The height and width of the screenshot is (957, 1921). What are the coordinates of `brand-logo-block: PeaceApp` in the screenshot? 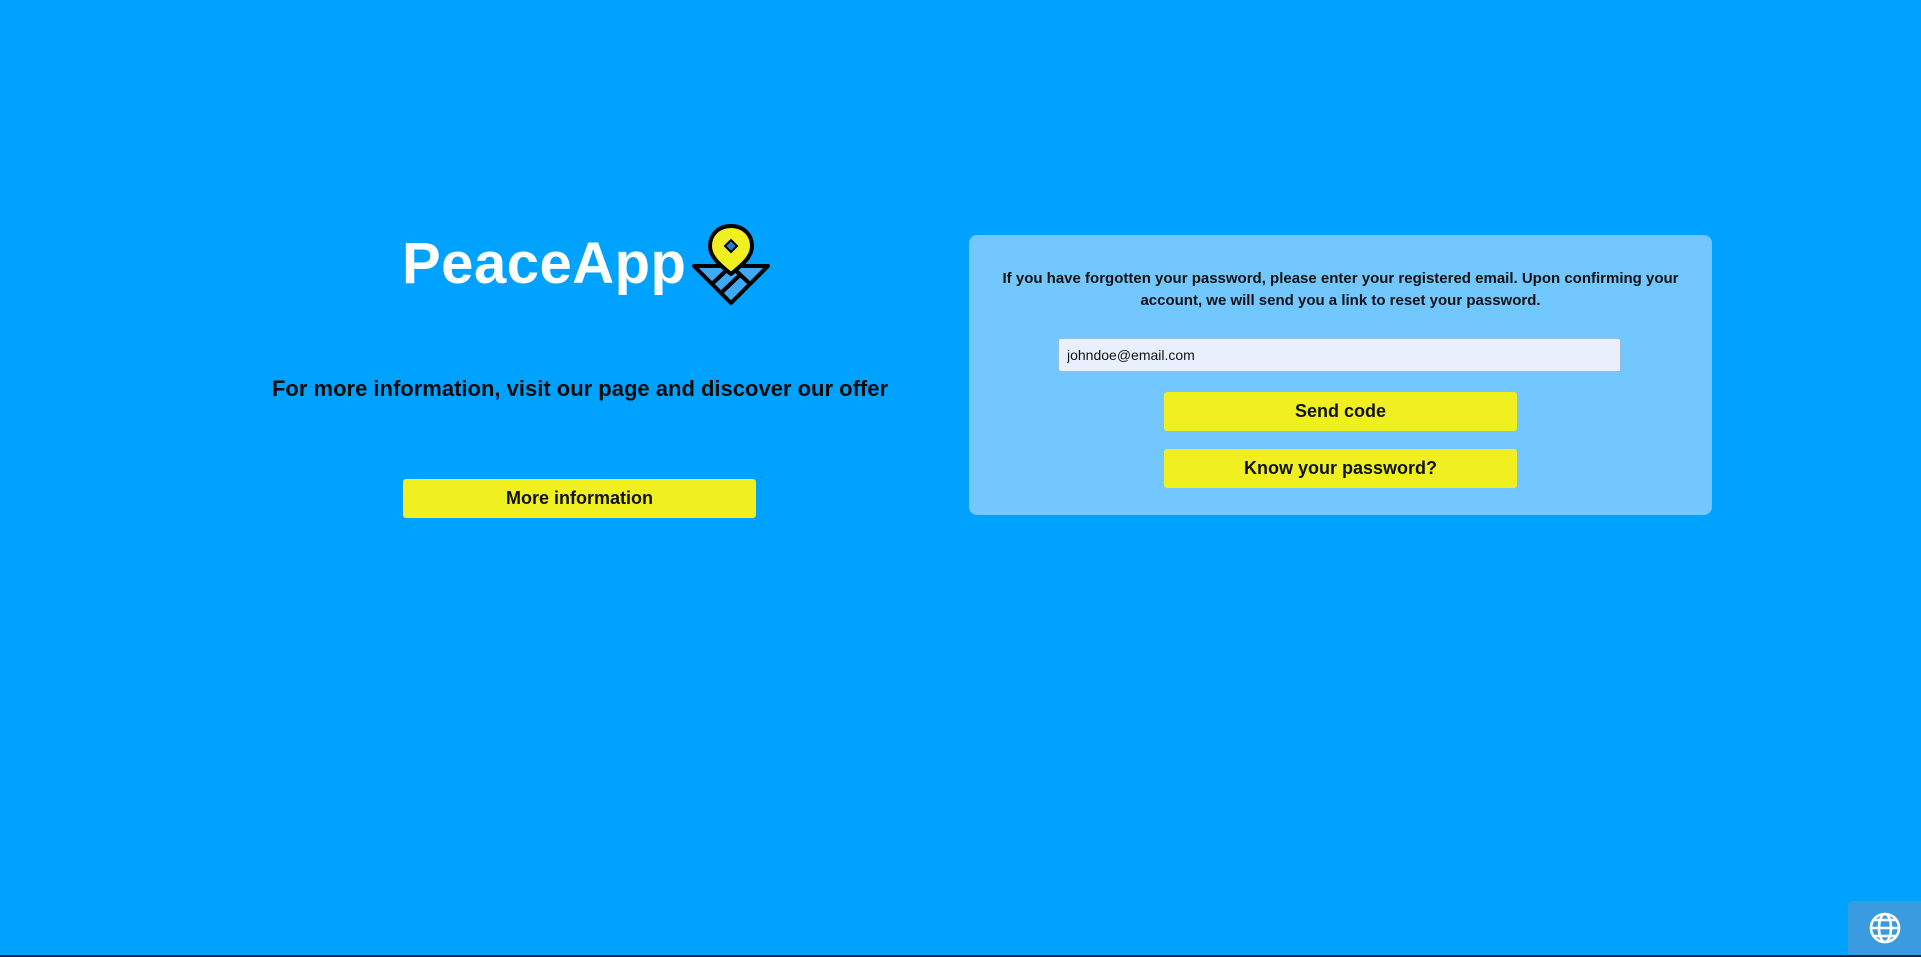 It's located at (587, 264).